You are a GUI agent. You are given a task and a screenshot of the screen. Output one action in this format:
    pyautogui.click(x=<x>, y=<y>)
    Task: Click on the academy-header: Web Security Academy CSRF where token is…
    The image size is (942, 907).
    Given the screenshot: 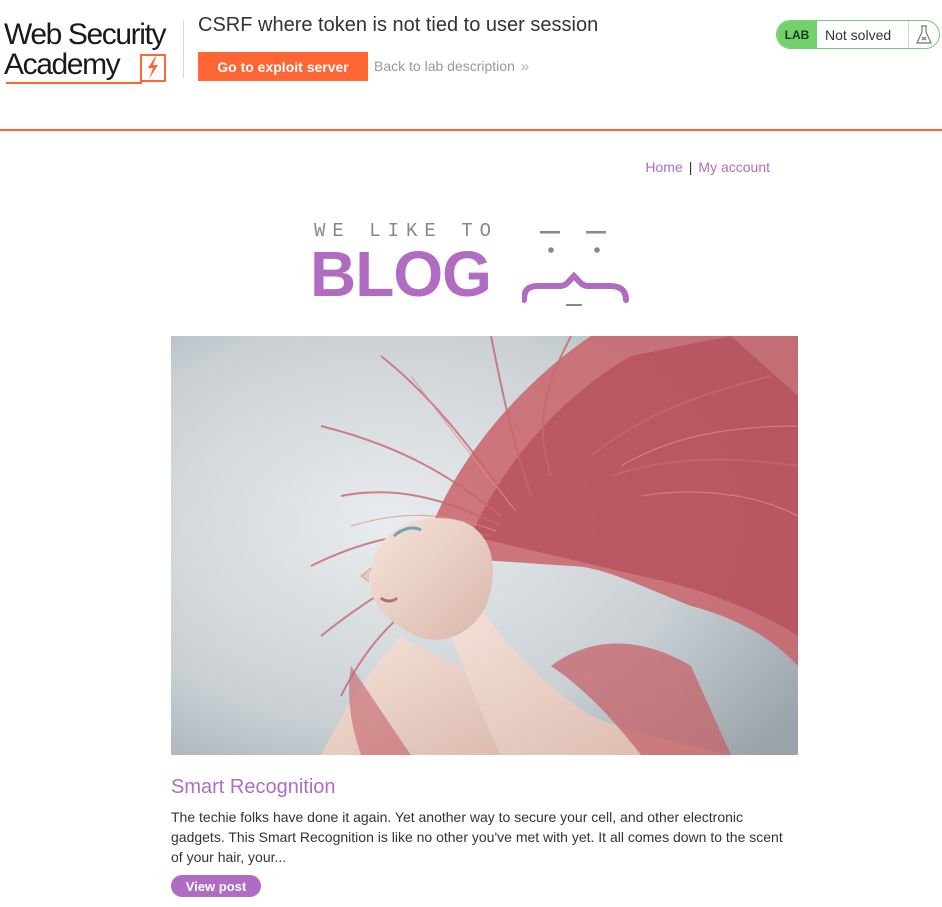 What is the action you would take?
    pyautogui.click(x=471, y=65)
    